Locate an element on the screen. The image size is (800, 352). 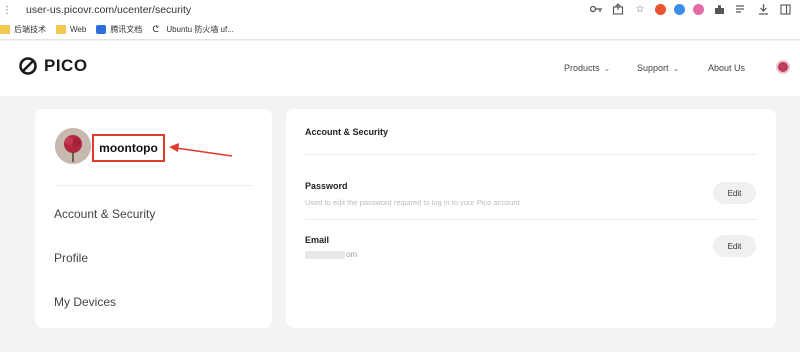
key-icon is located at coordinates (596, 9).